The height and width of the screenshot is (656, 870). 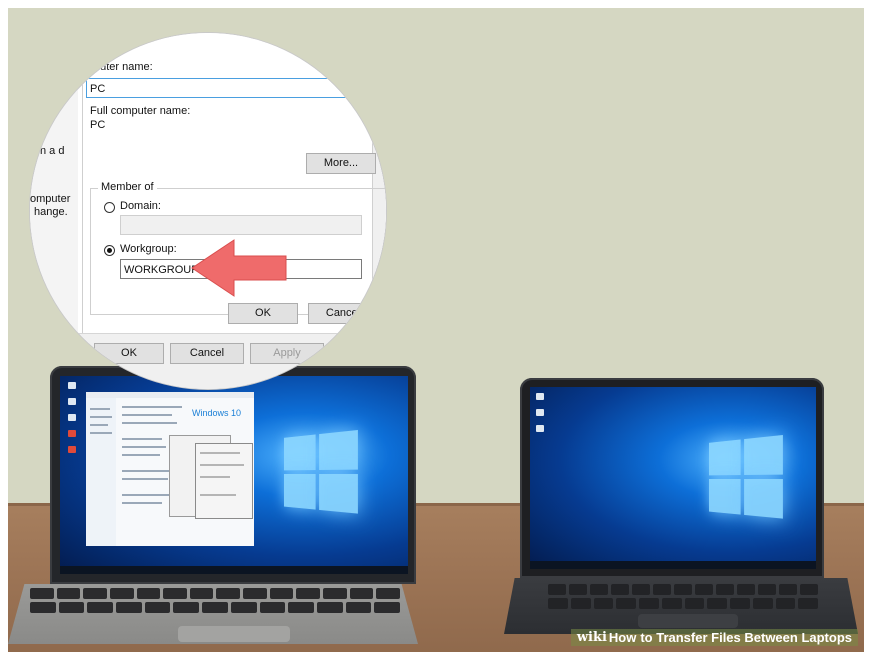 What do you see at coordinates (51, 212) in the screenshot?
I see `side-text-3: hange.` at bounding box center [51, 212].